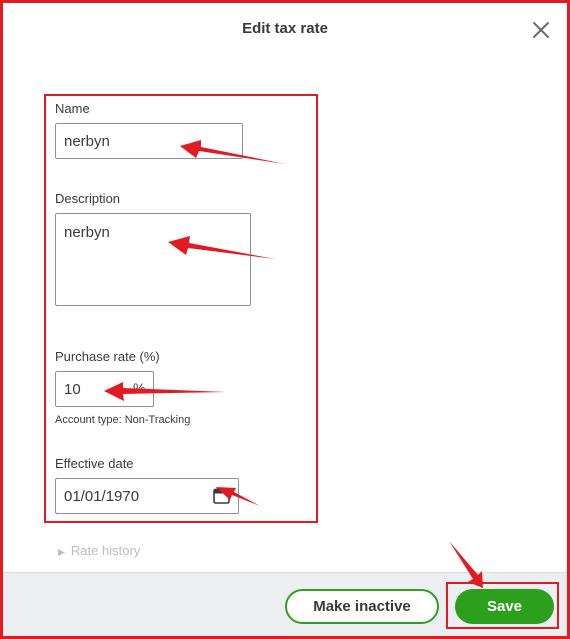 This screenshot has height=639, width=570. What do you see at coordinates (88, 198) in the screenshot?
I see `description-label: Description` at bounding box center [88, 198].